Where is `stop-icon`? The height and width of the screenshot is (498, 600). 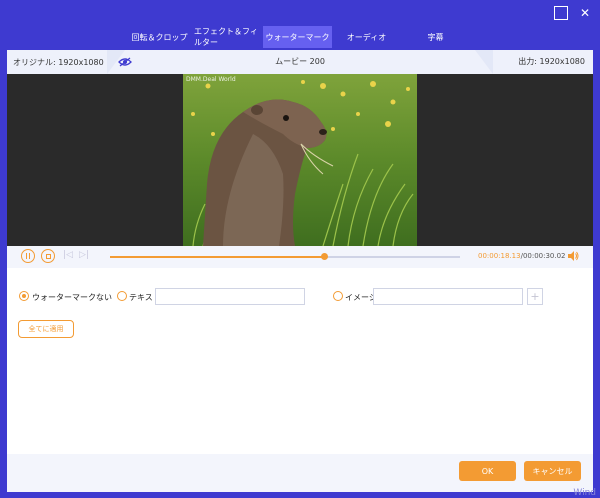
stop-icon is located at coordinates (48, 256).